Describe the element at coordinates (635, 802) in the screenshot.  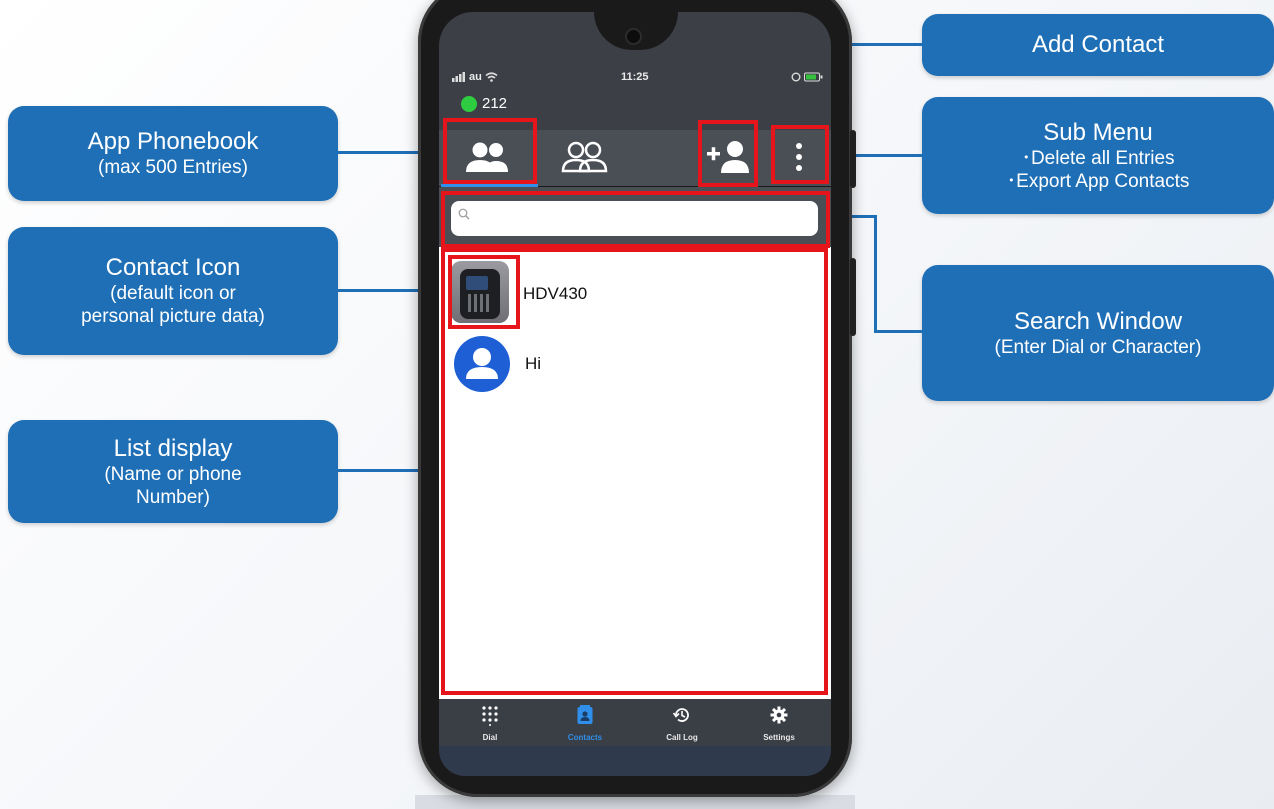
I see `device-shadow` at that location.